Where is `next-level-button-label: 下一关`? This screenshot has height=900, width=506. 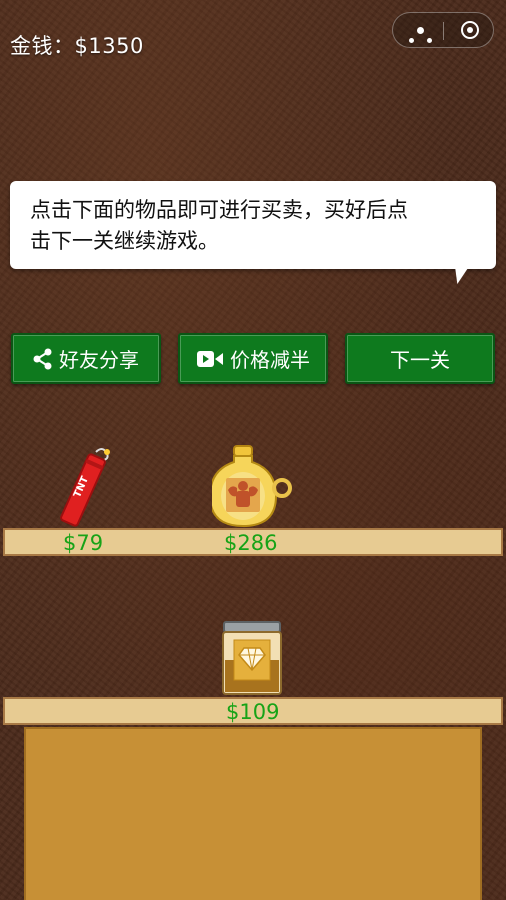 next-level-button-label: 下一关 is located at coordinates (420, 360).